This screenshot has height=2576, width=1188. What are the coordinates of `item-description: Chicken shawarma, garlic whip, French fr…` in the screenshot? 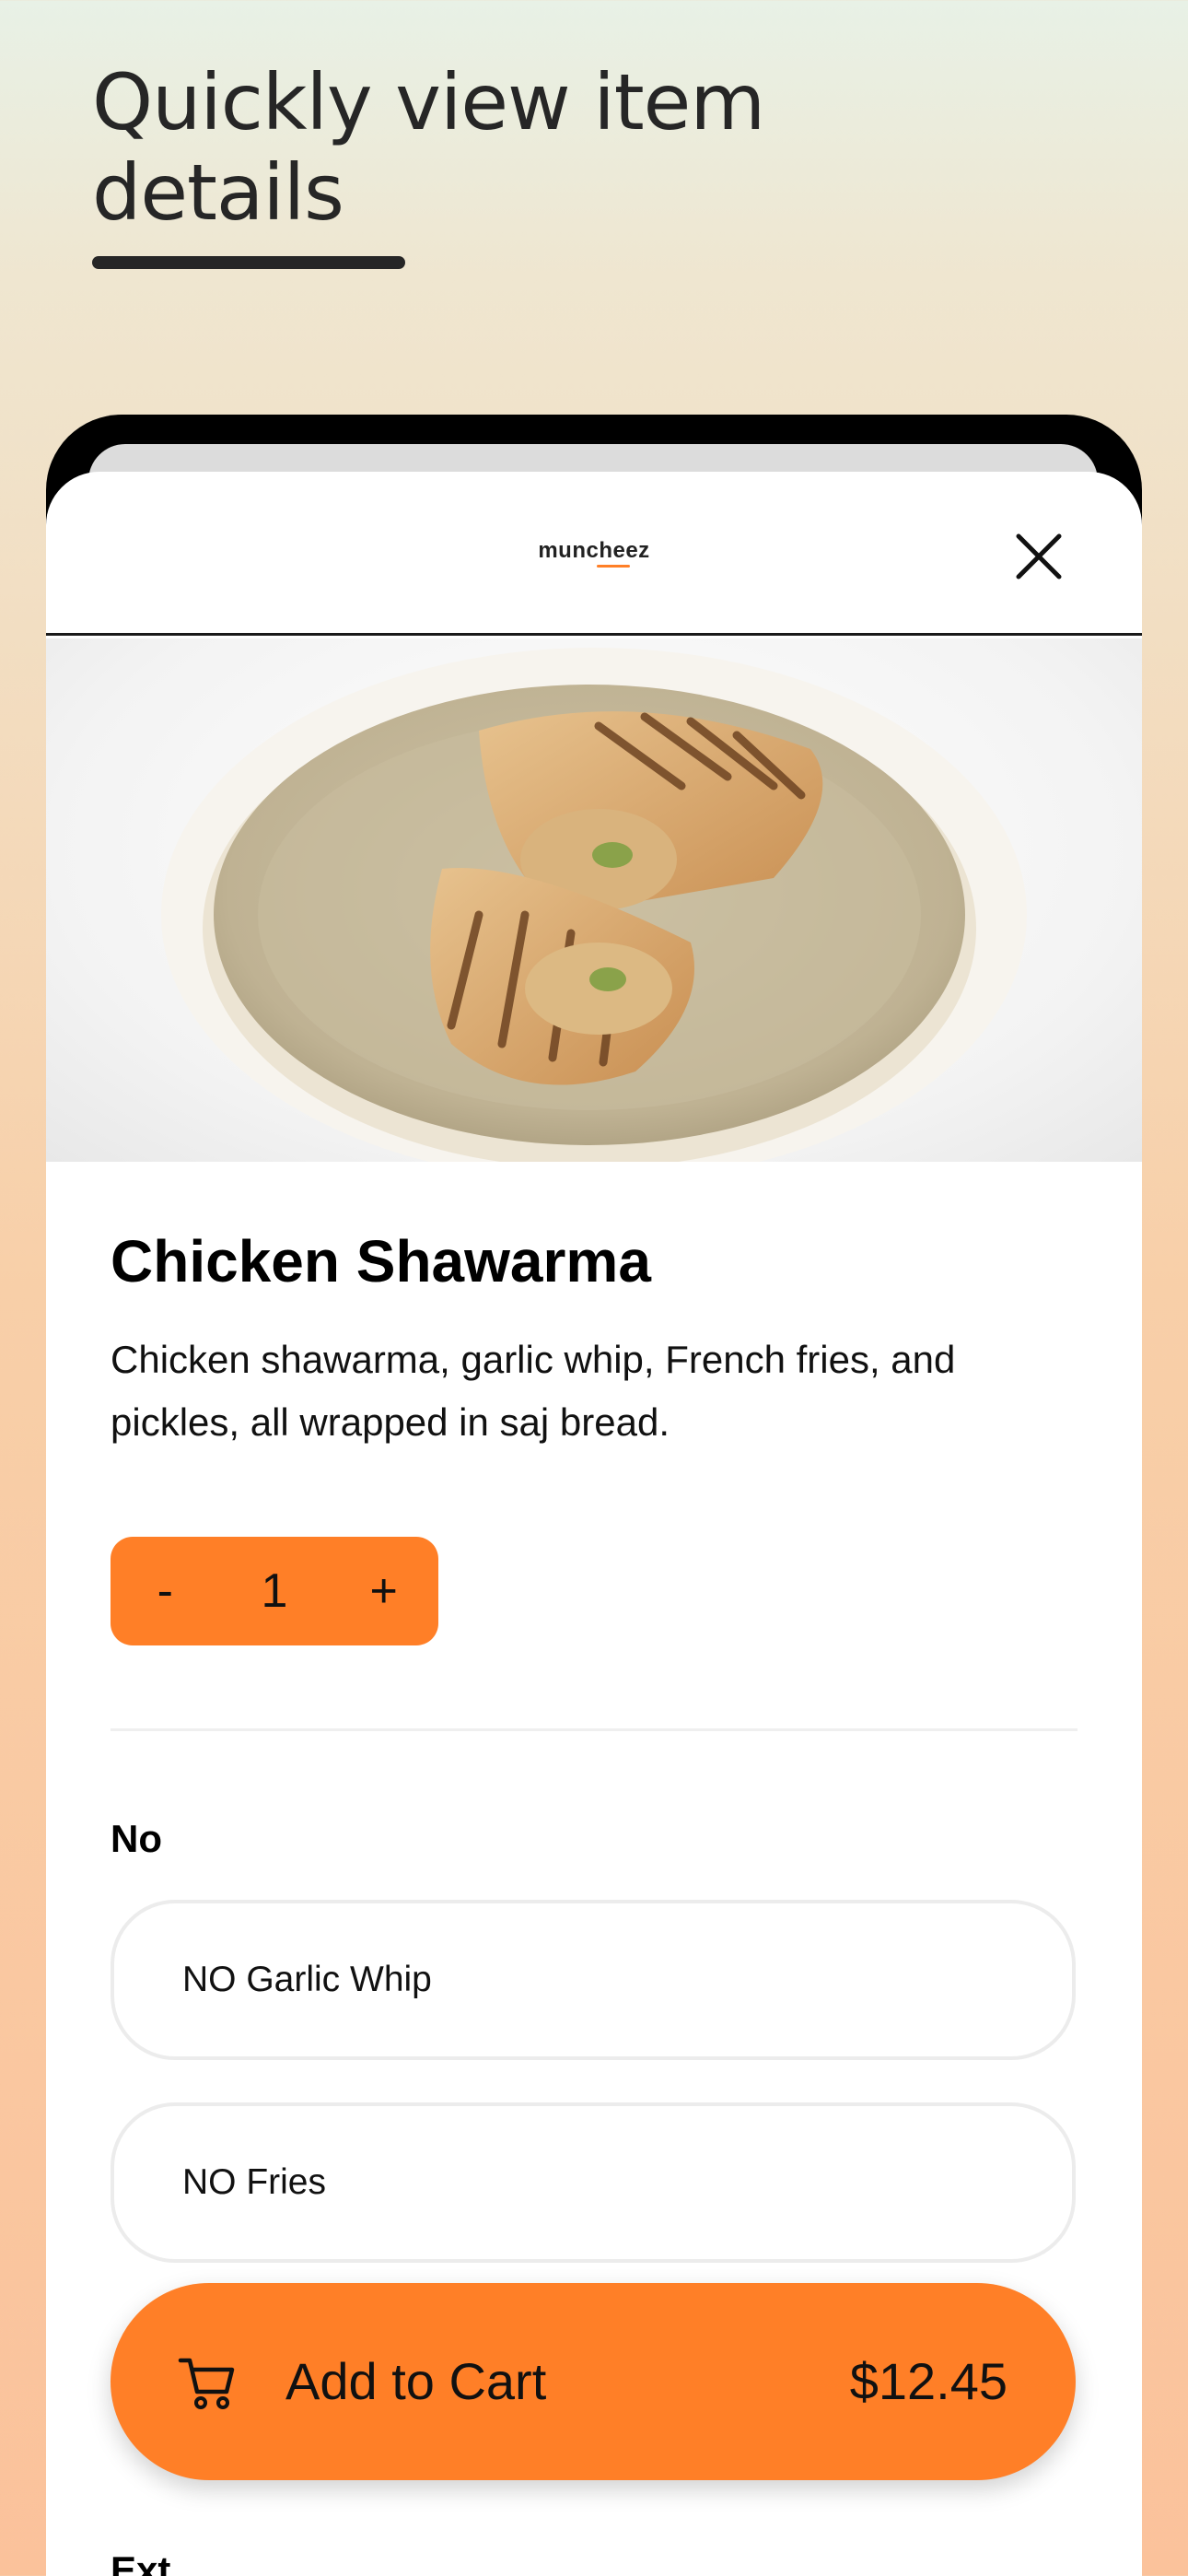 It's located at (533, 1391).